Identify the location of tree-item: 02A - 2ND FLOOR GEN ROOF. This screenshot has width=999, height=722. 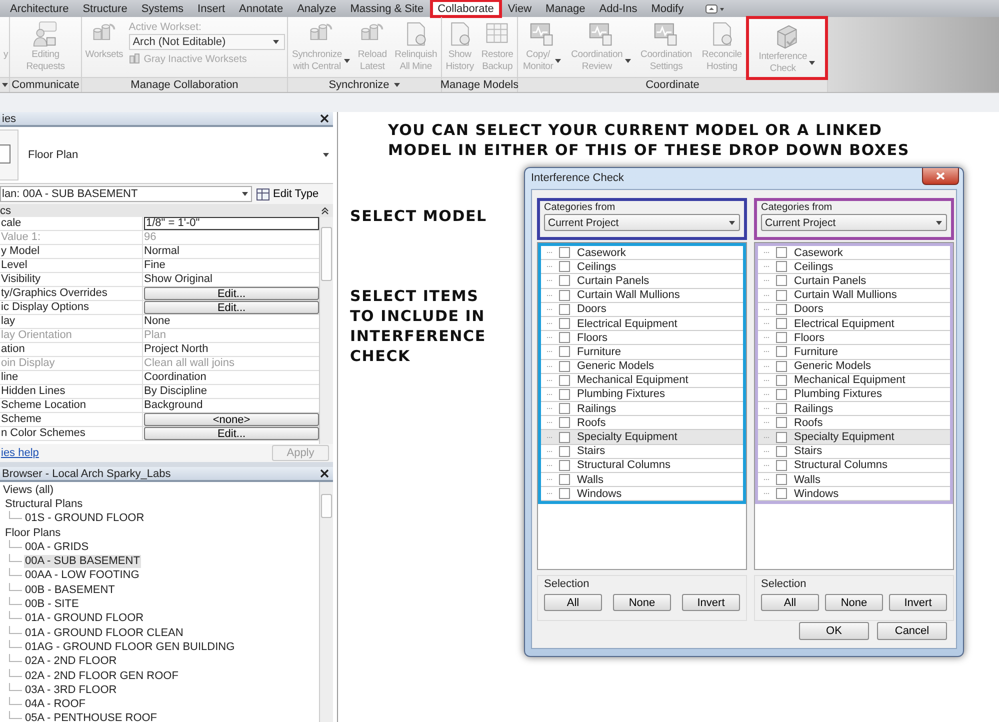
(102, 676).